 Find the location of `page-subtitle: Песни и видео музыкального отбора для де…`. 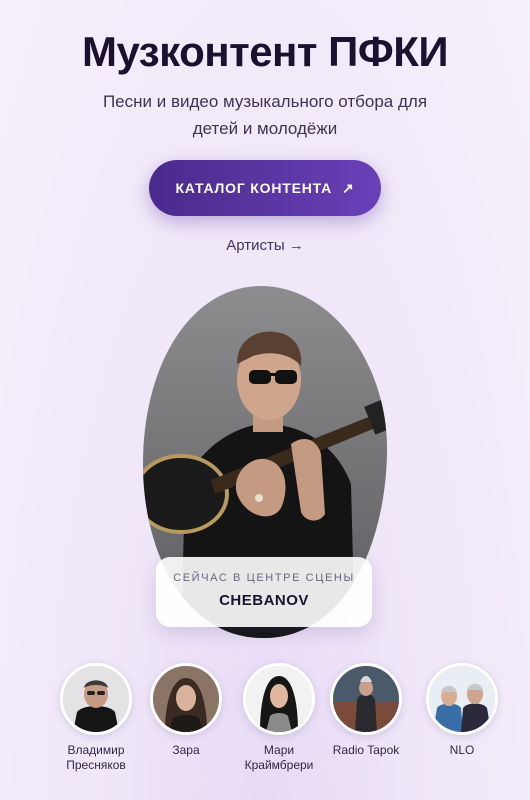

page-subtitle: Песни и видео музыкального отбора для де… is located at coordinates (265, 115).